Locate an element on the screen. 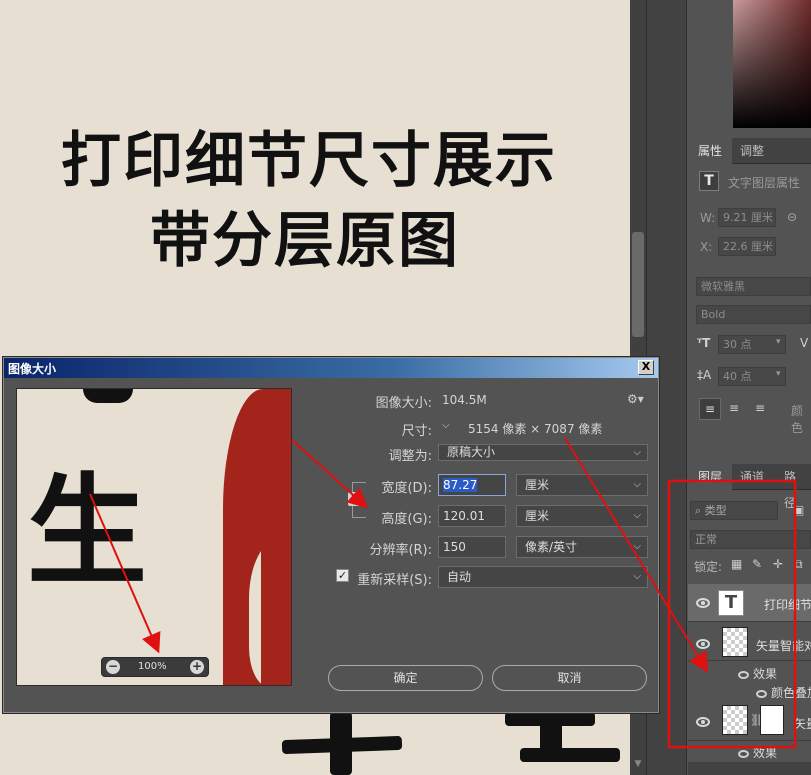 The width and height of the screenshot is (811, 775). w-label: W: is located at coordinates (708, 218).